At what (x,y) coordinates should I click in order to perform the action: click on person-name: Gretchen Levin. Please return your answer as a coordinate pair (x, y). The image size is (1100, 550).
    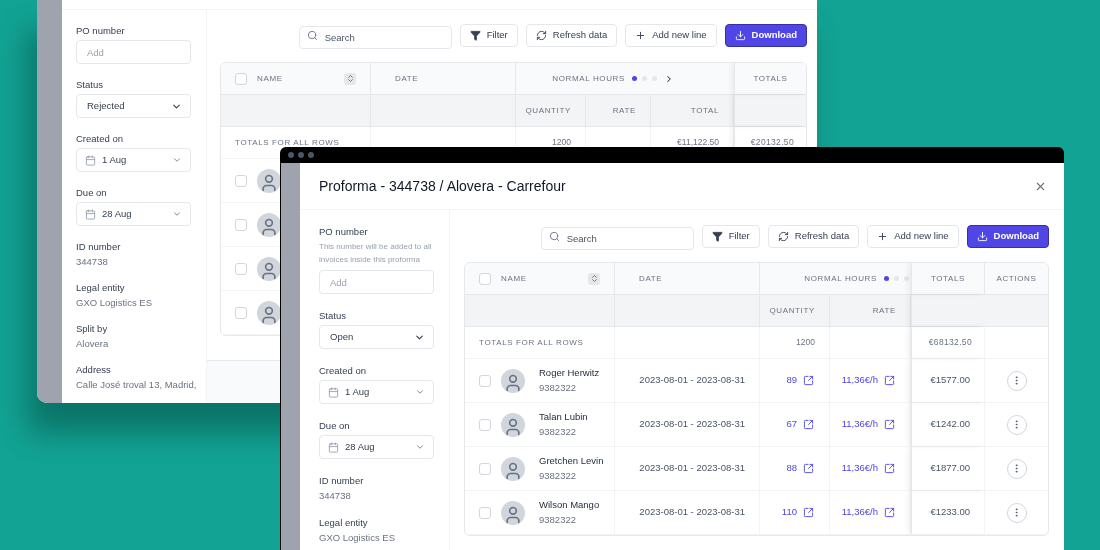
    Looking at the image, I should click on (571, 461).